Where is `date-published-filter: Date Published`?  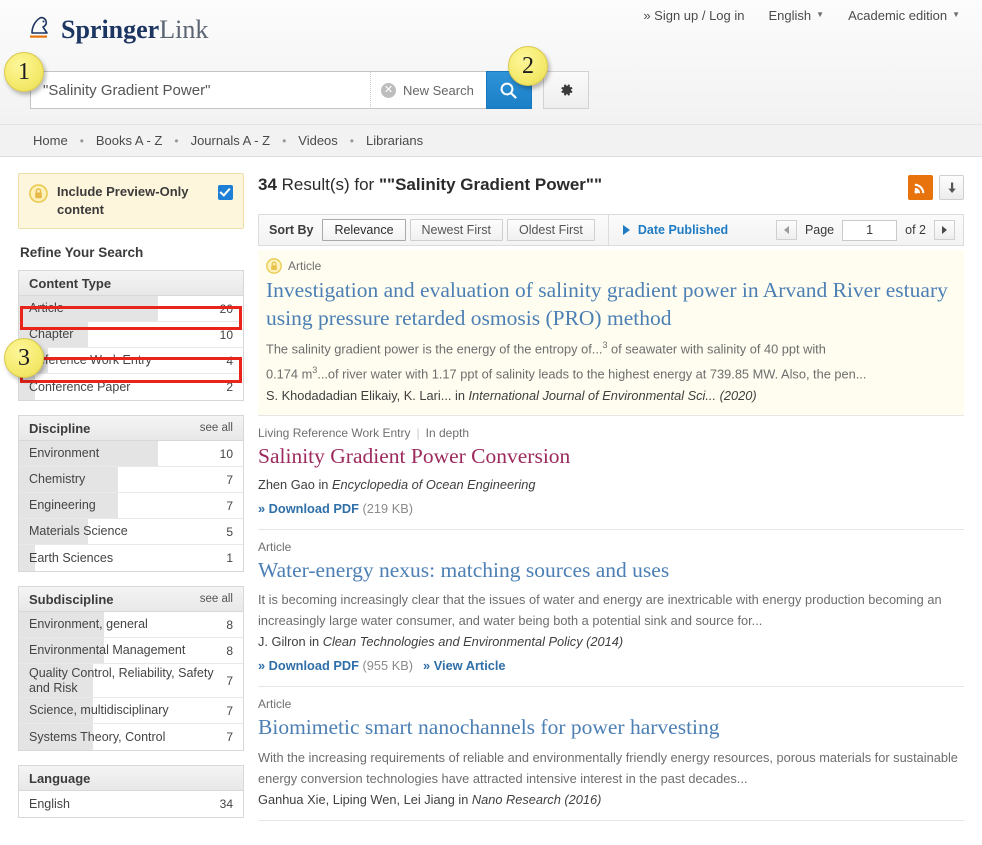 date-published-filter: Date Published is located at coordinates (668, 230).